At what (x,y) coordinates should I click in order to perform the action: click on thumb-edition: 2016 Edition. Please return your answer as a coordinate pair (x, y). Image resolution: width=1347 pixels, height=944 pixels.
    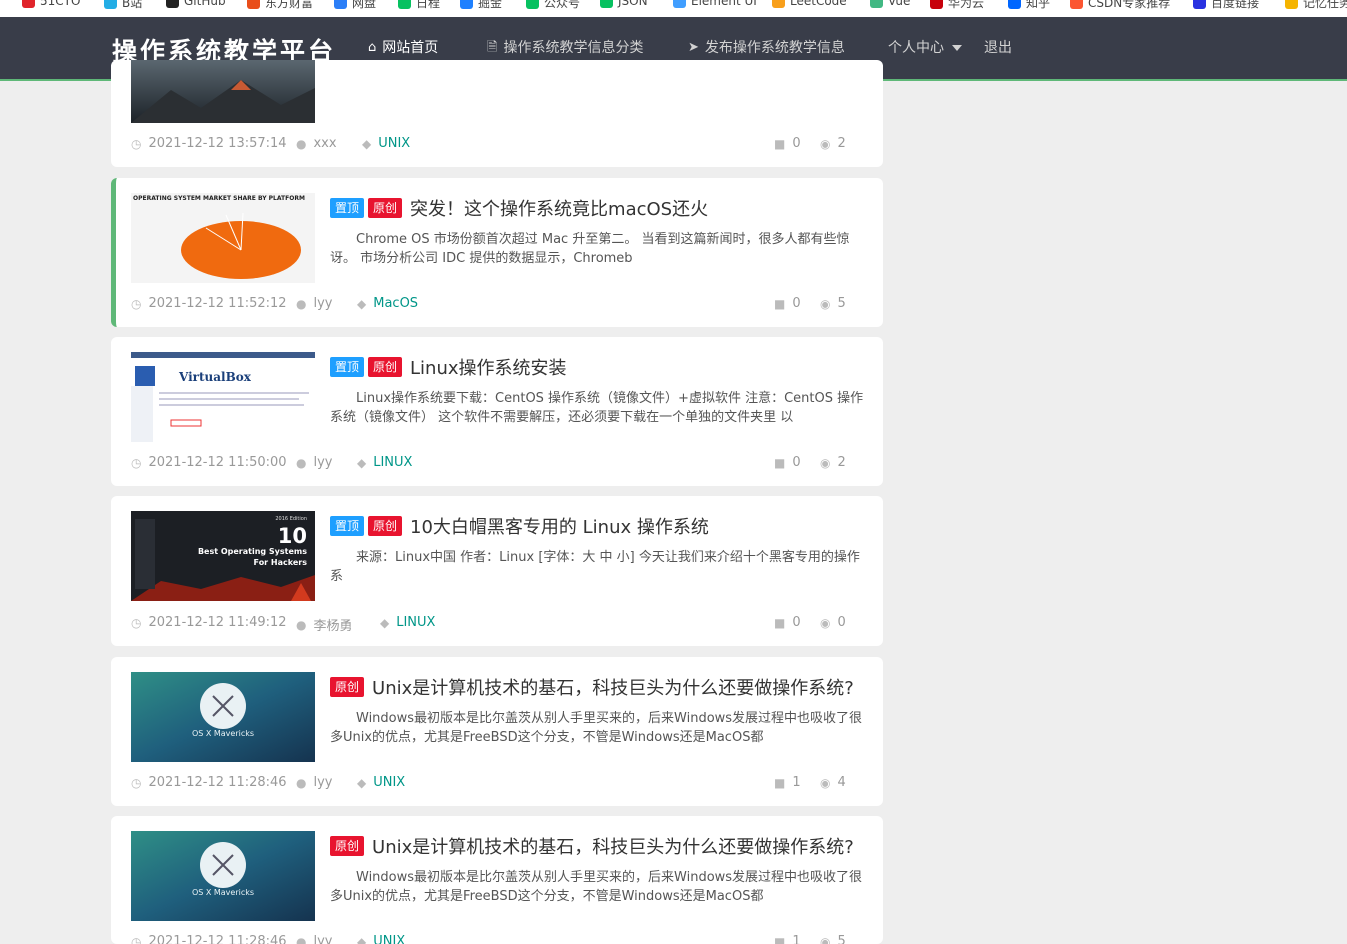
    Looking at the image, I should click on (291, 519).